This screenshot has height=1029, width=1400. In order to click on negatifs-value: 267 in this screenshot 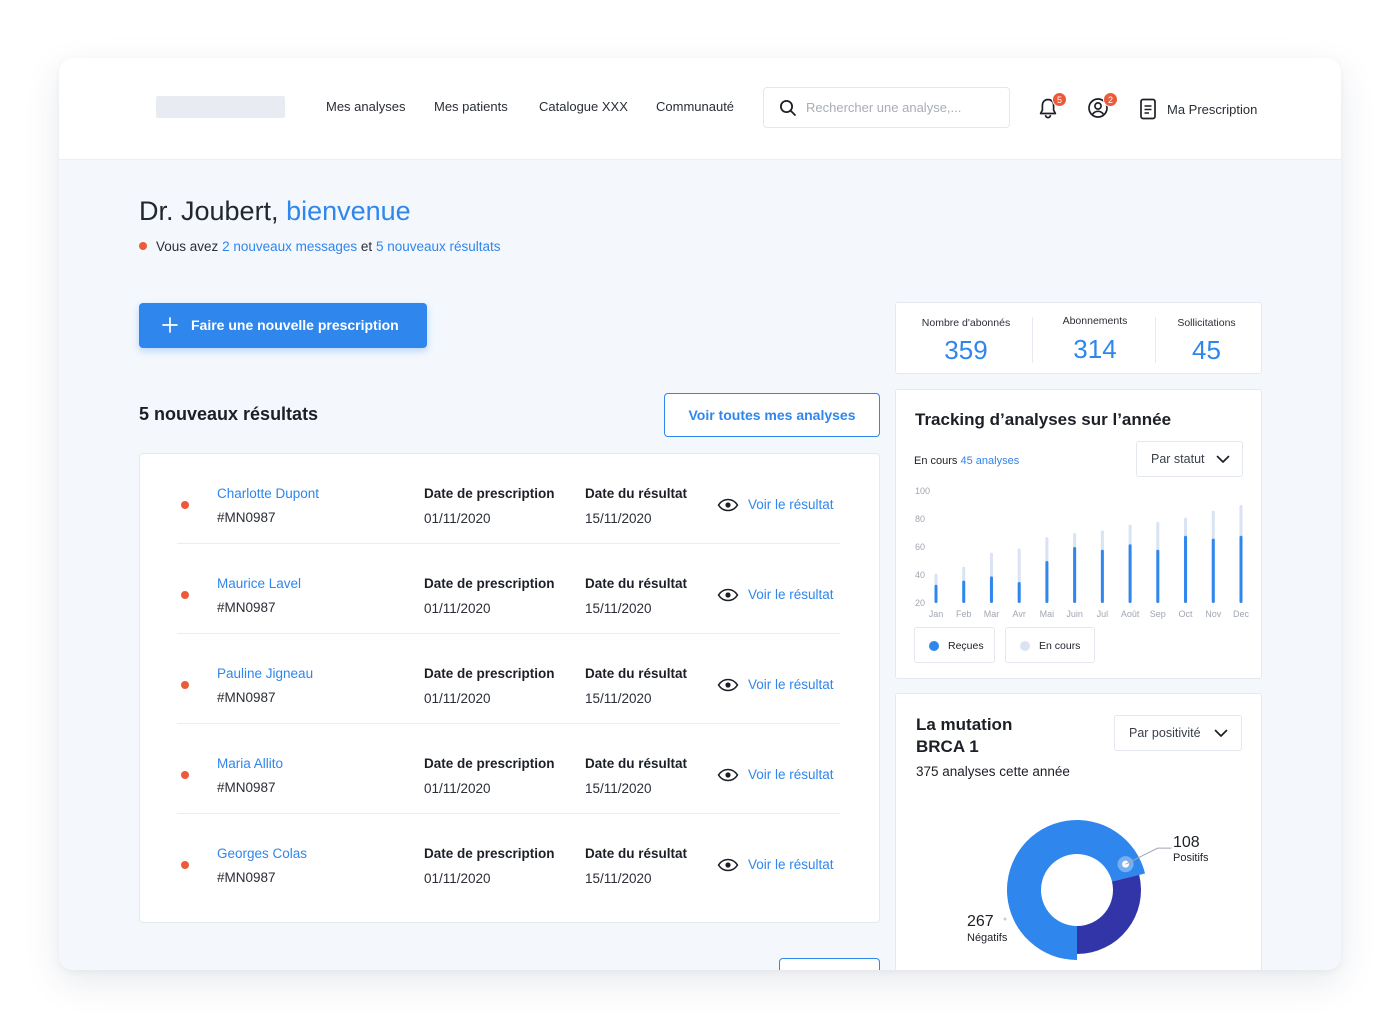, I will do `click(980, 921)`.